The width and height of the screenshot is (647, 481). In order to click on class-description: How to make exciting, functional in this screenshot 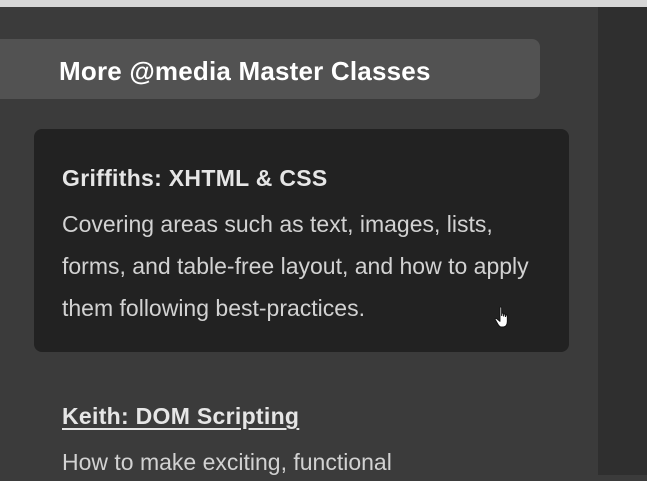, I will do `click(227, 462)`.